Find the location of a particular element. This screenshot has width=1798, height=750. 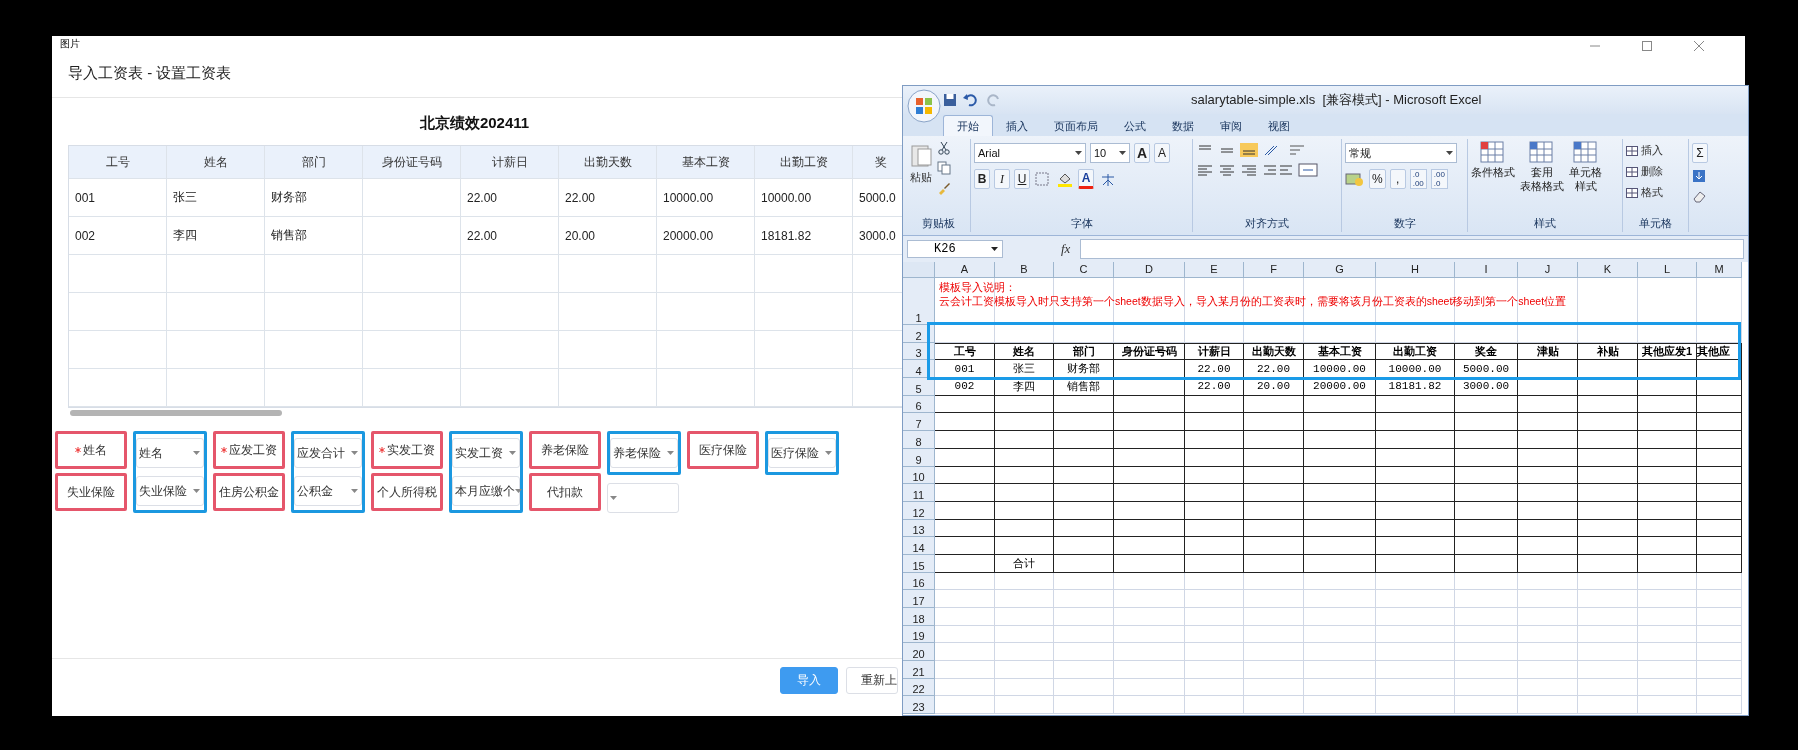

column-header: I is located at coordinates (1486, 270).